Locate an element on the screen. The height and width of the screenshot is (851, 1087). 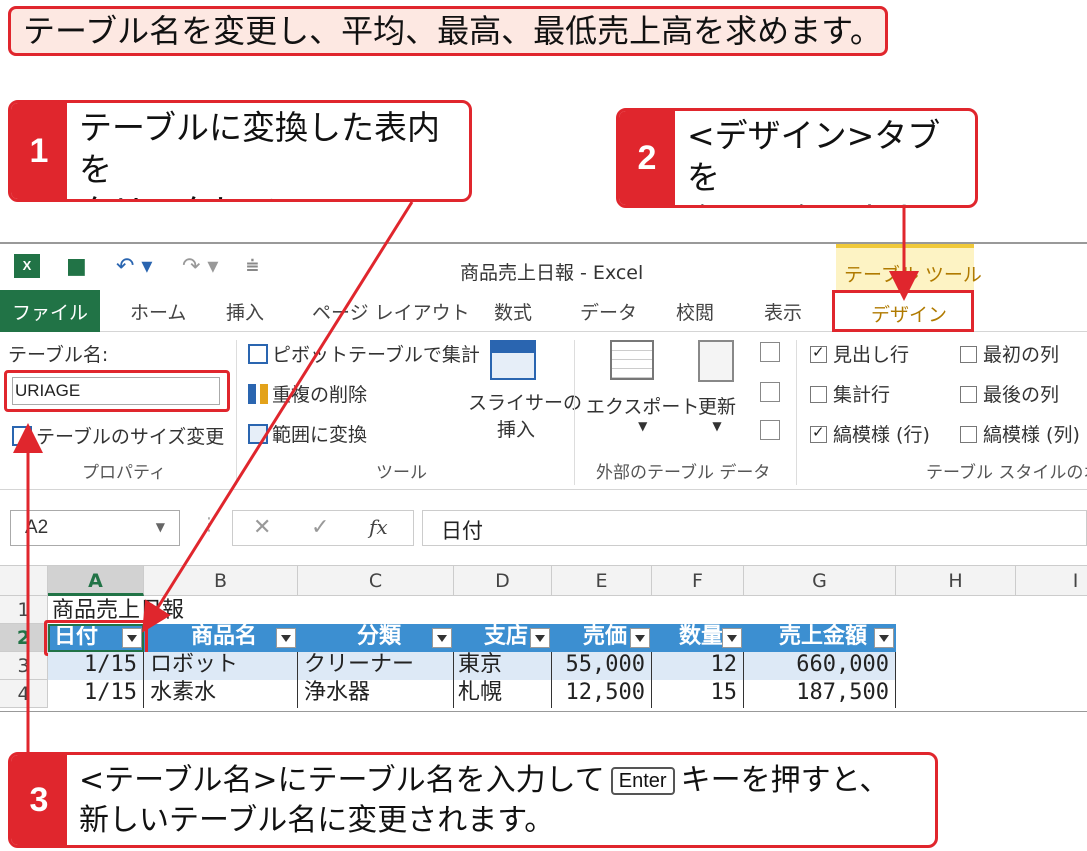
redo-icon: ↷ ▾ is located at coordinates (200, 266).